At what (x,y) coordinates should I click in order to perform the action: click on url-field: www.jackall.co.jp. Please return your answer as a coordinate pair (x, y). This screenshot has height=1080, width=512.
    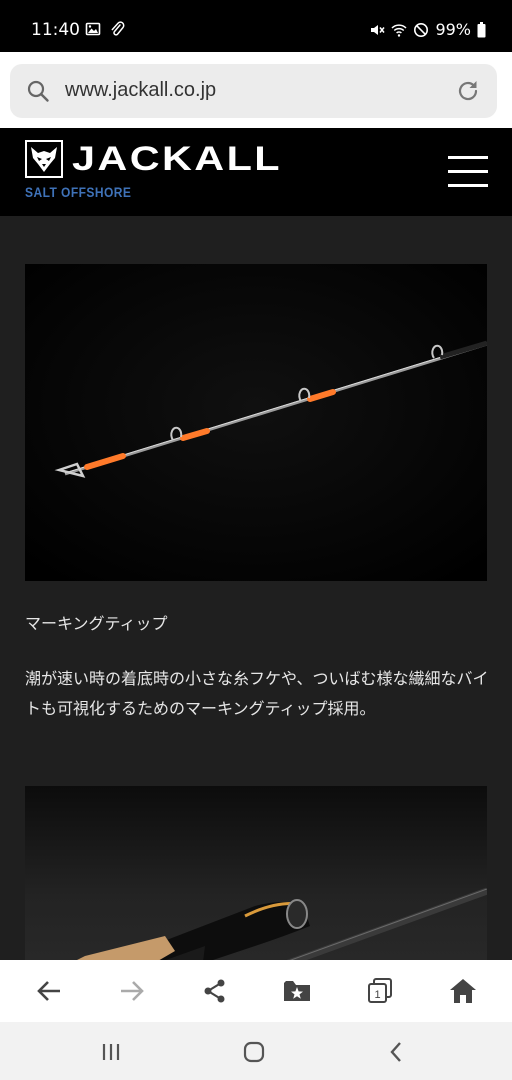
    Looking at the image, I should click on (253, 91).